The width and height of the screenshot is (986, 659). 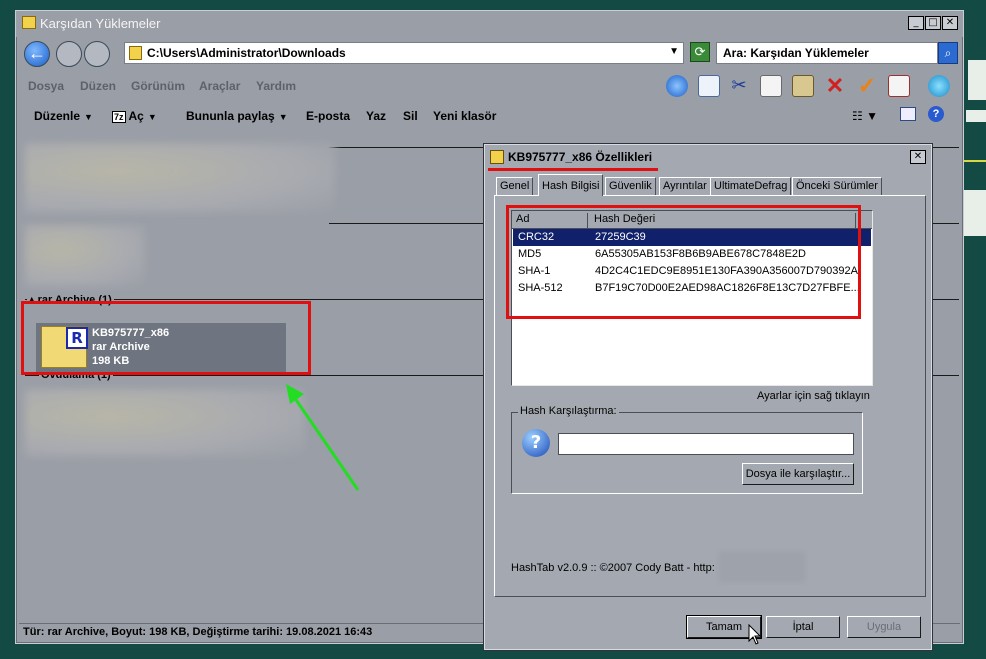 I want to click on tab-hash-info: Hash Bilgisi, so click(x=571, y=185).